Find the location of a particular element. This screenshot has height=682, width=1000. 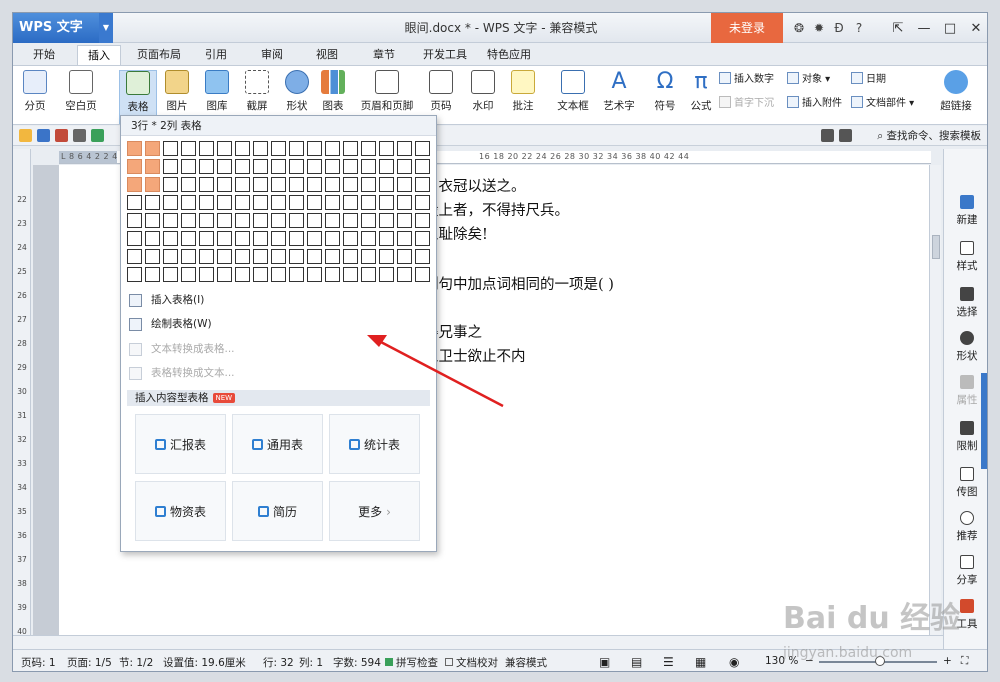

annotation-arrow is located at coordinates (435, 371).